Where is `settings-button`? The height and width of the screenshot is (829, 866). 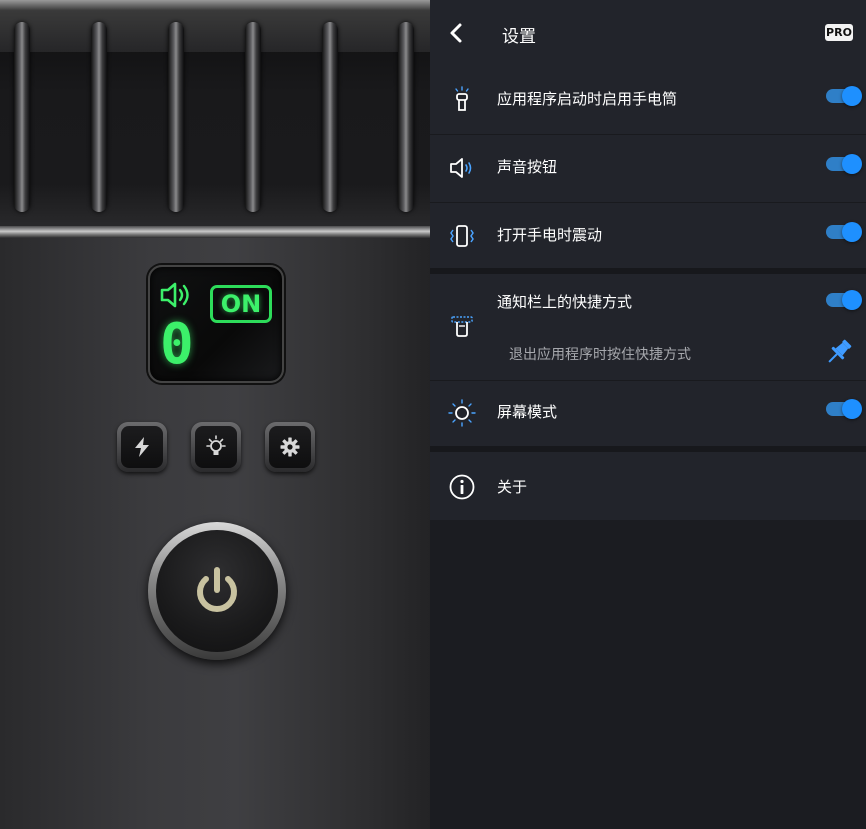 settings-button is located at coordinates (290, 447).